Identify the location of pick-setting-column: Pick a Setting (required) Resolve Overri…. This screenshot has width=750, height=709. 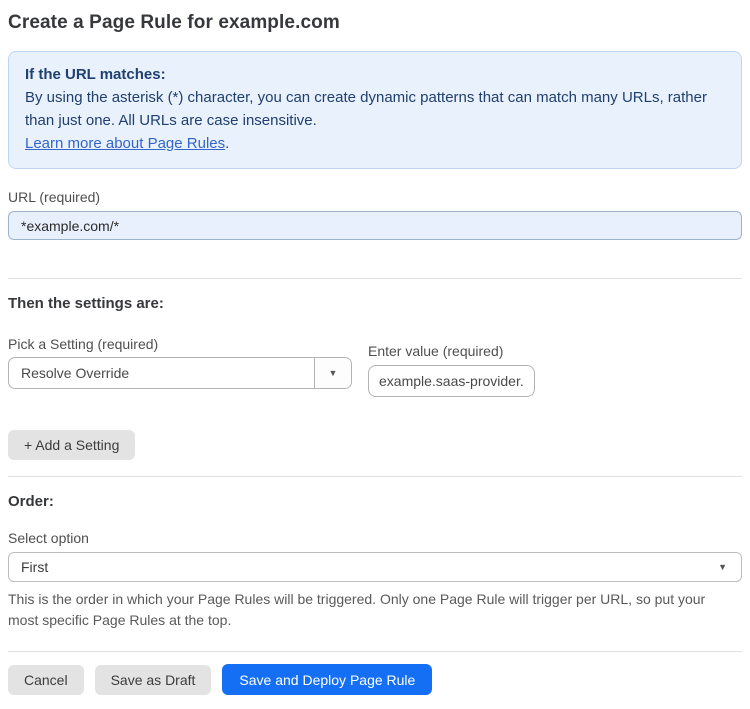
(180, 362).